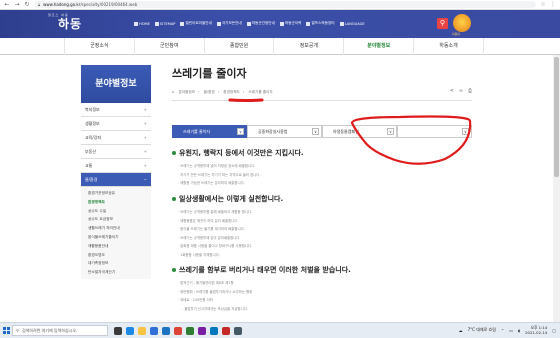 The width and height of the screenshot is (560, 338). I want to click on history-icon, so click(281, 23).